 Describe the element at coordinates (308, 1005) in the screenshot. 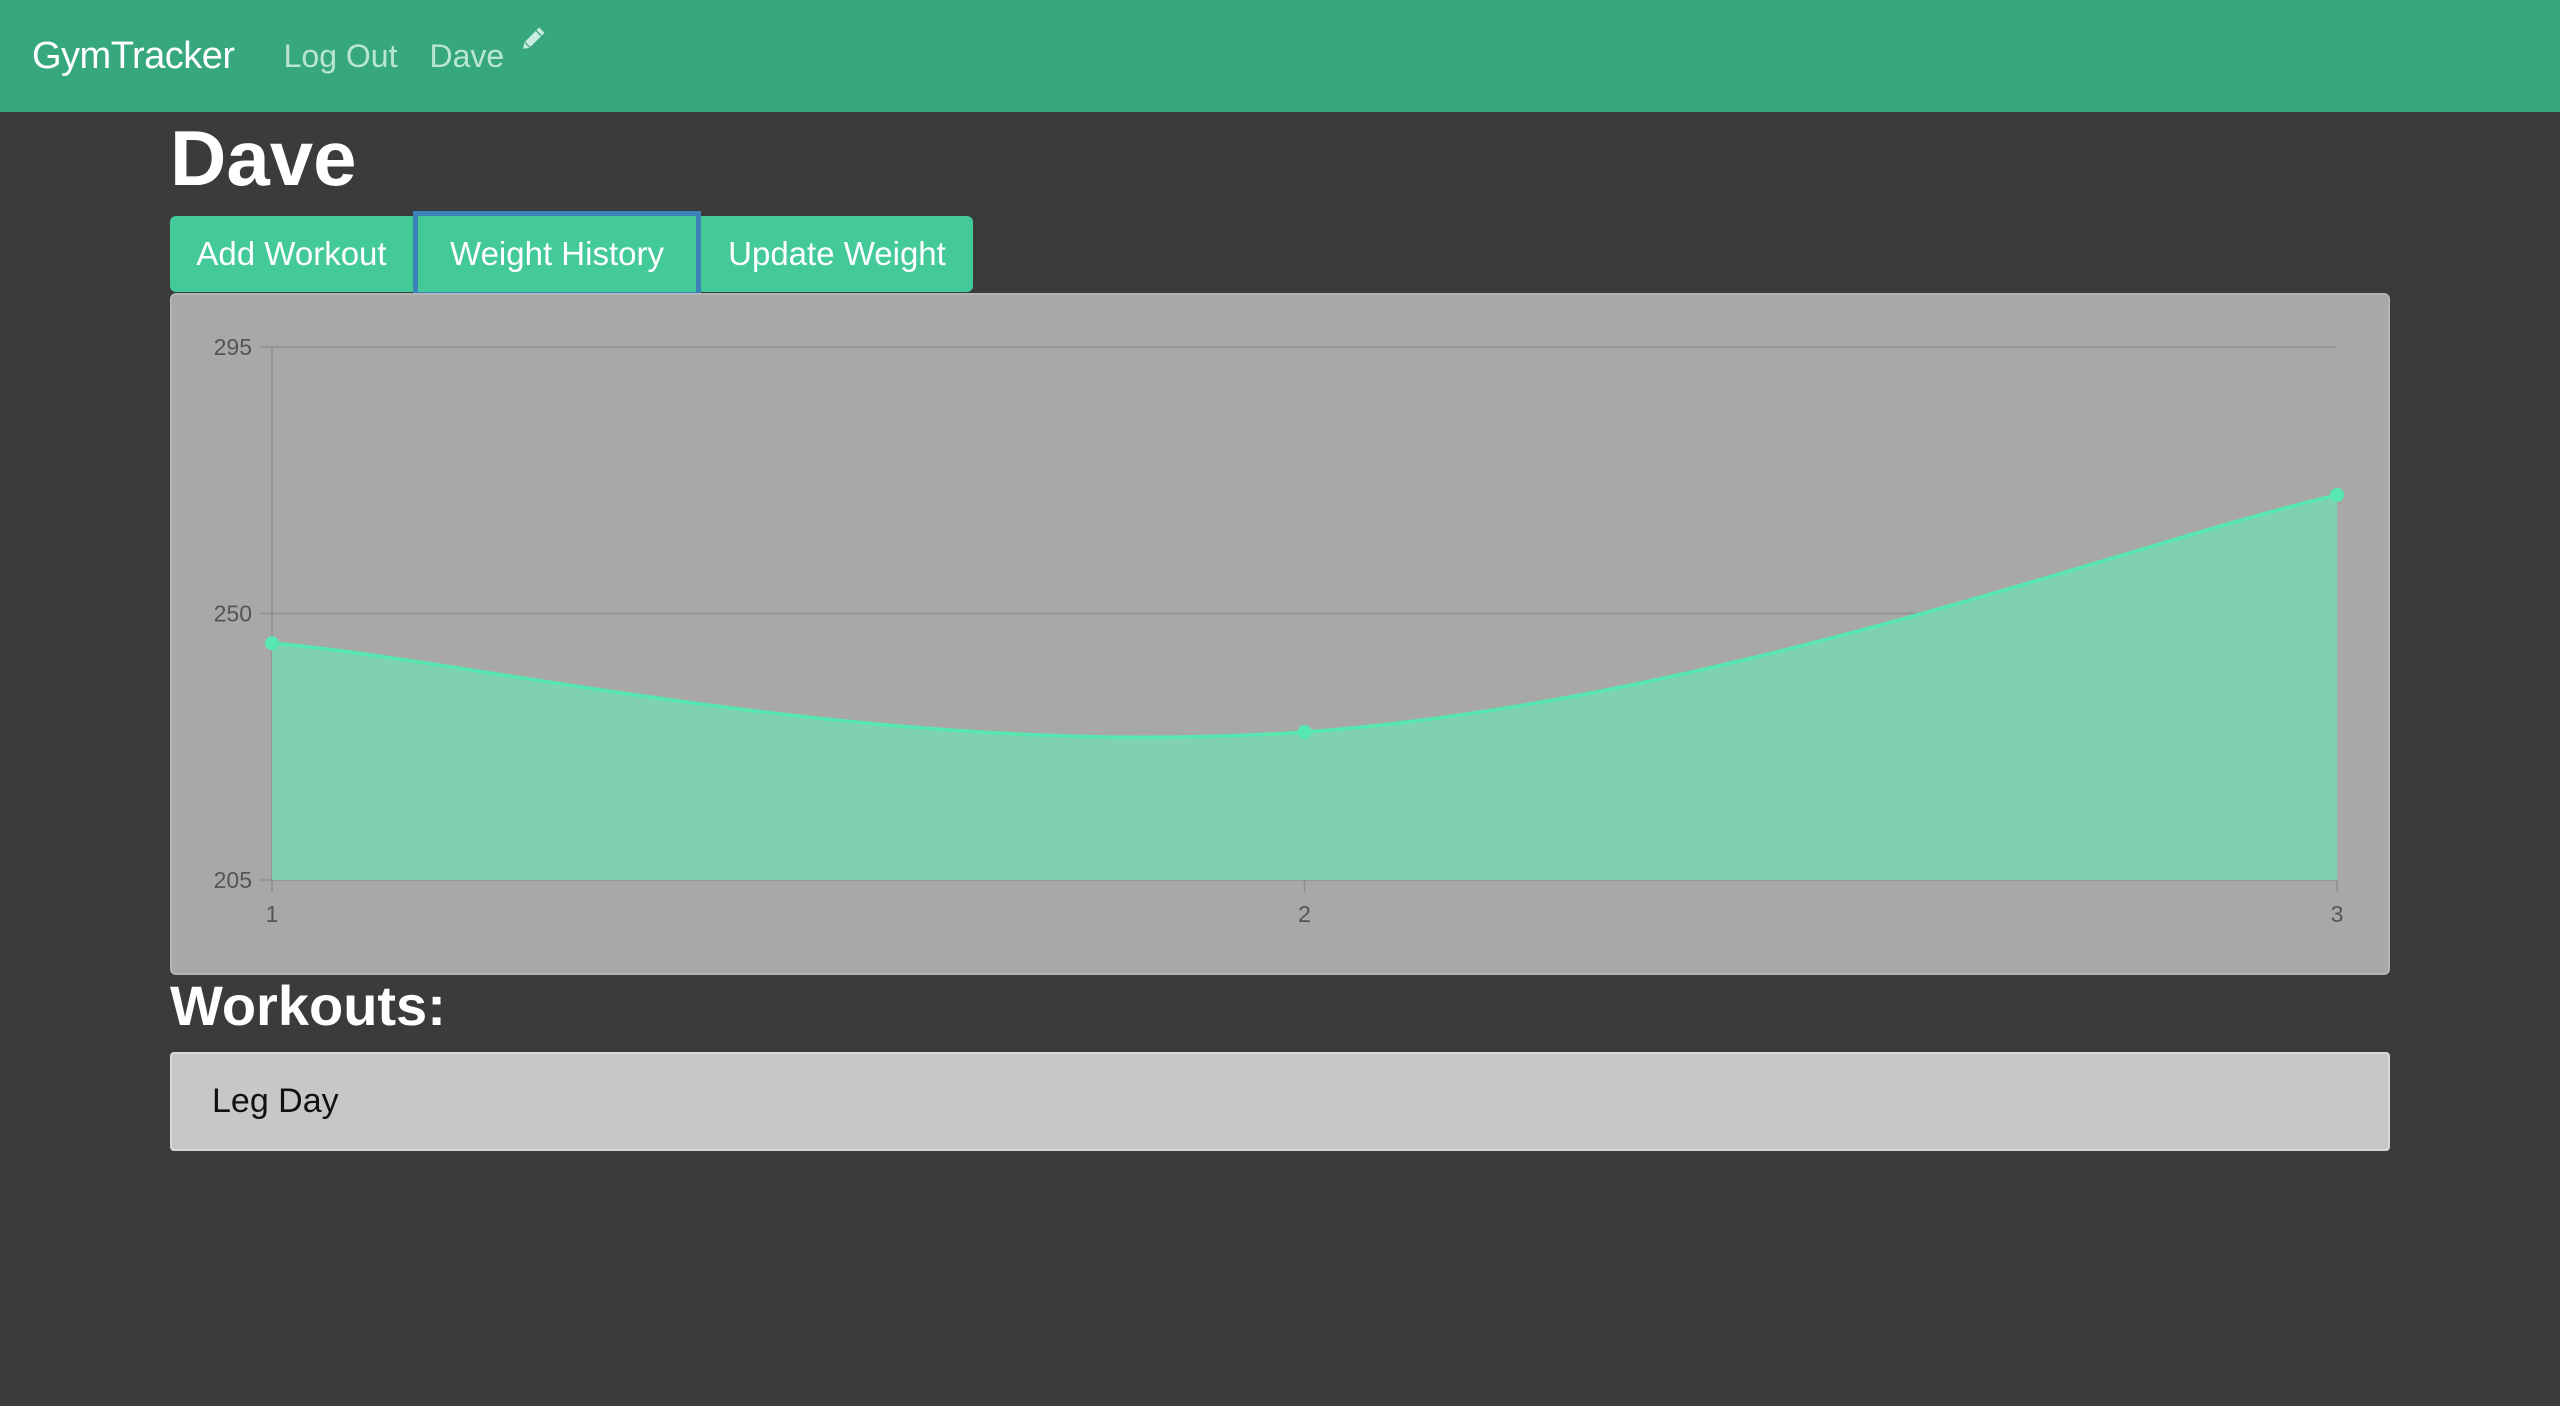

I see `workouts-heading: Workouts:` at that location.